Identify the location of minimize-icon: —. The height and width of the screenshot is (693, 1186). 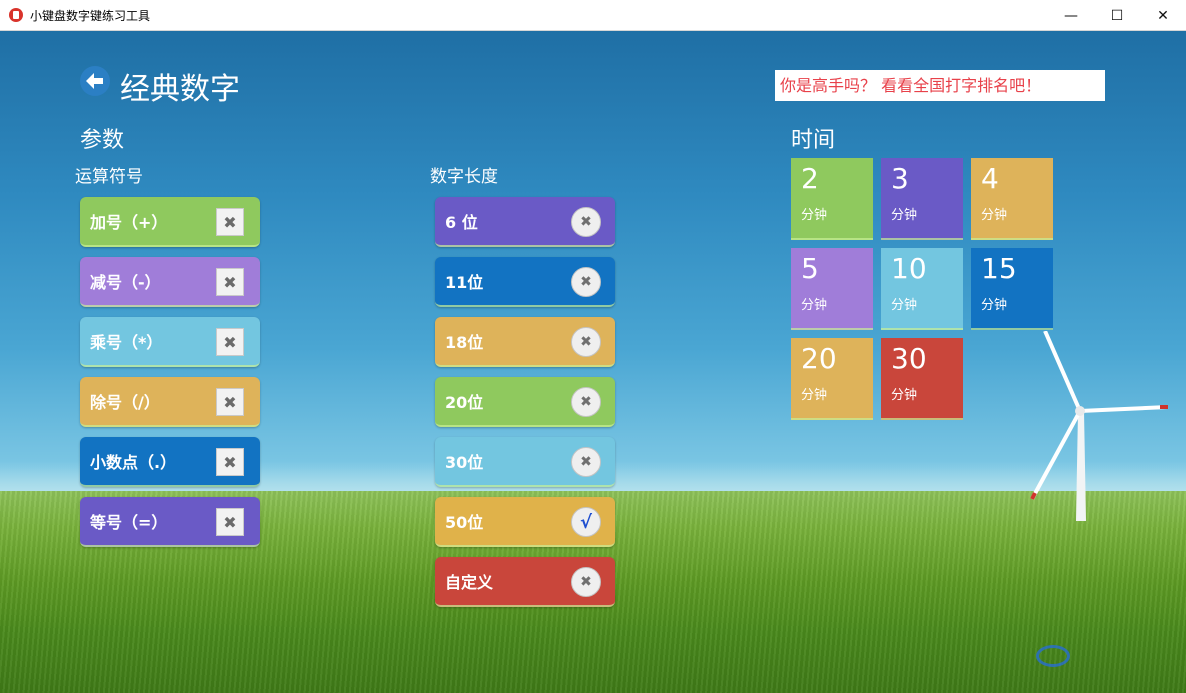
(1071, 15).